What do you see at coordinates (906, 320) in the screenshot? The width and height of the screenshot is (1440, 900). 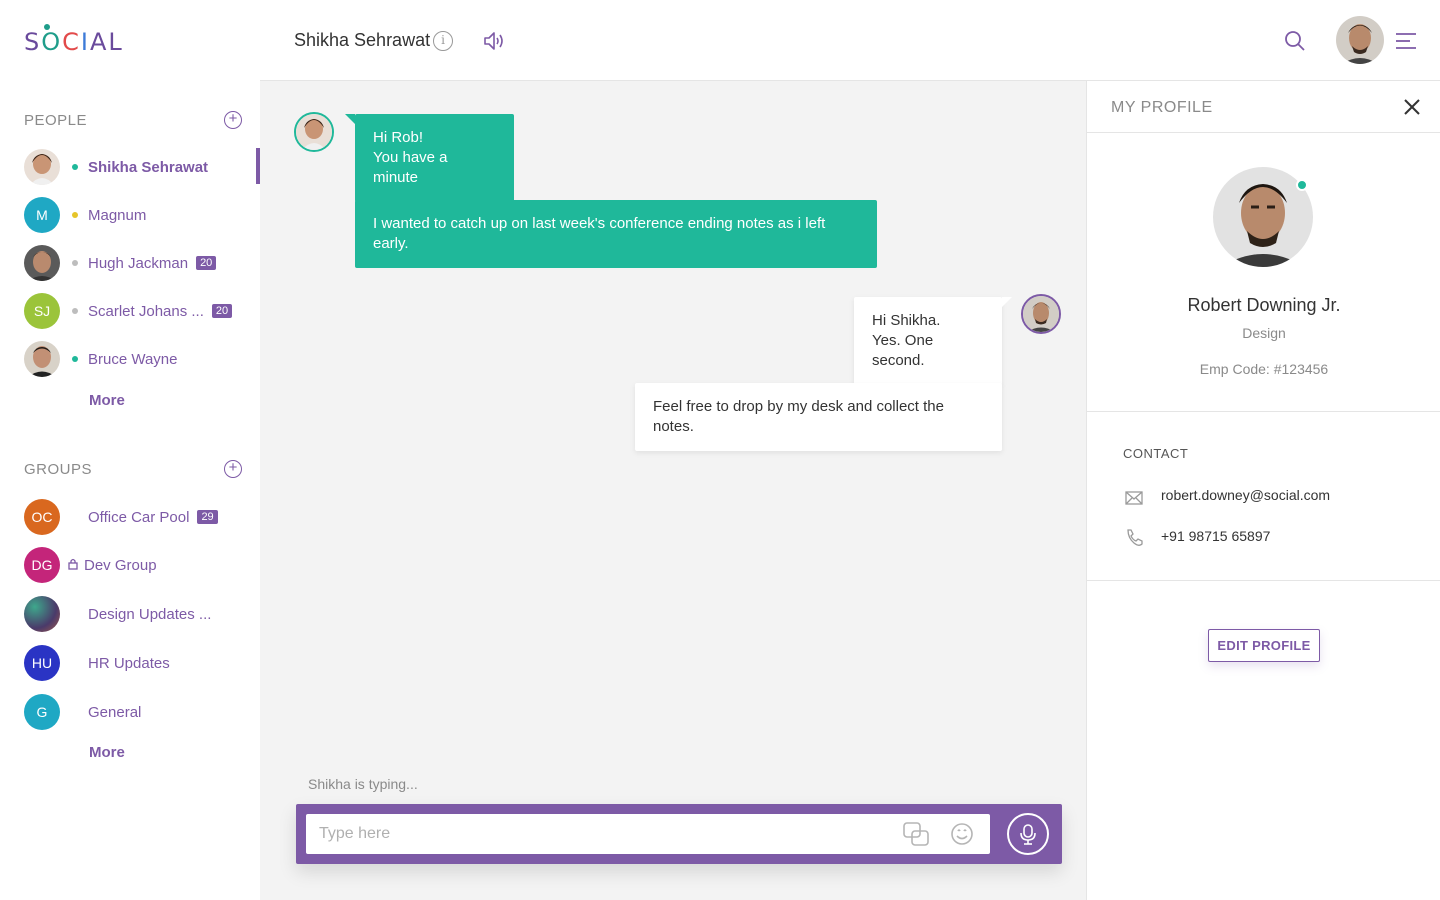 I see `message-line: Hi Shikha.` at bounding box center [906, 320].